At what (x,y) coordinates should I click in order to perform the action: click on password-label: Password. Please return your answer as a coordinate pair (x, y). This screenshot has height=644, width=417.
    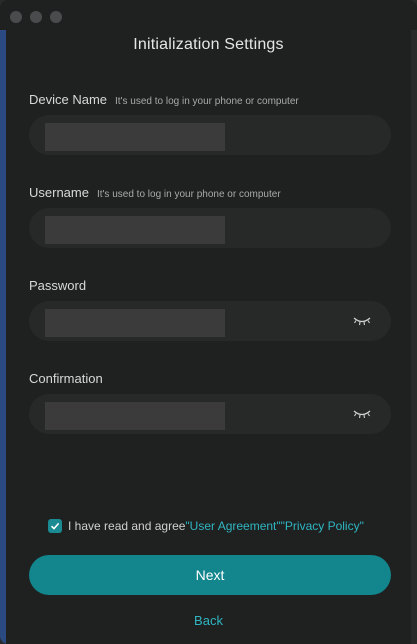
    Looking at the image, I should click on (58, 285).